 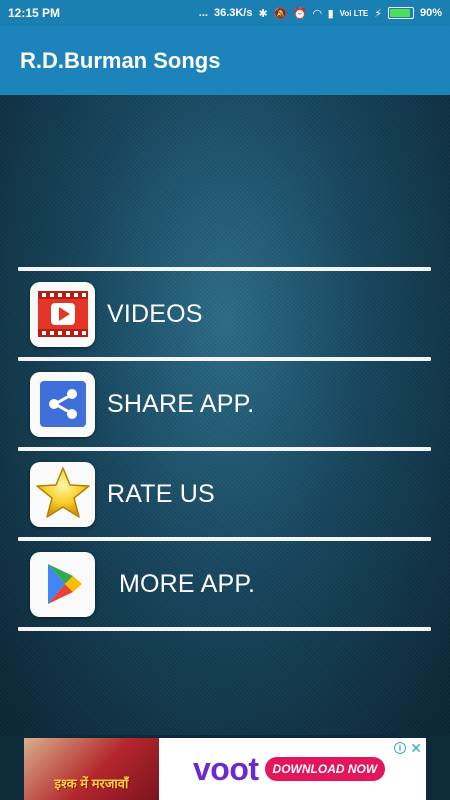 I want to click on star-icon, so click(x=62, y=494).